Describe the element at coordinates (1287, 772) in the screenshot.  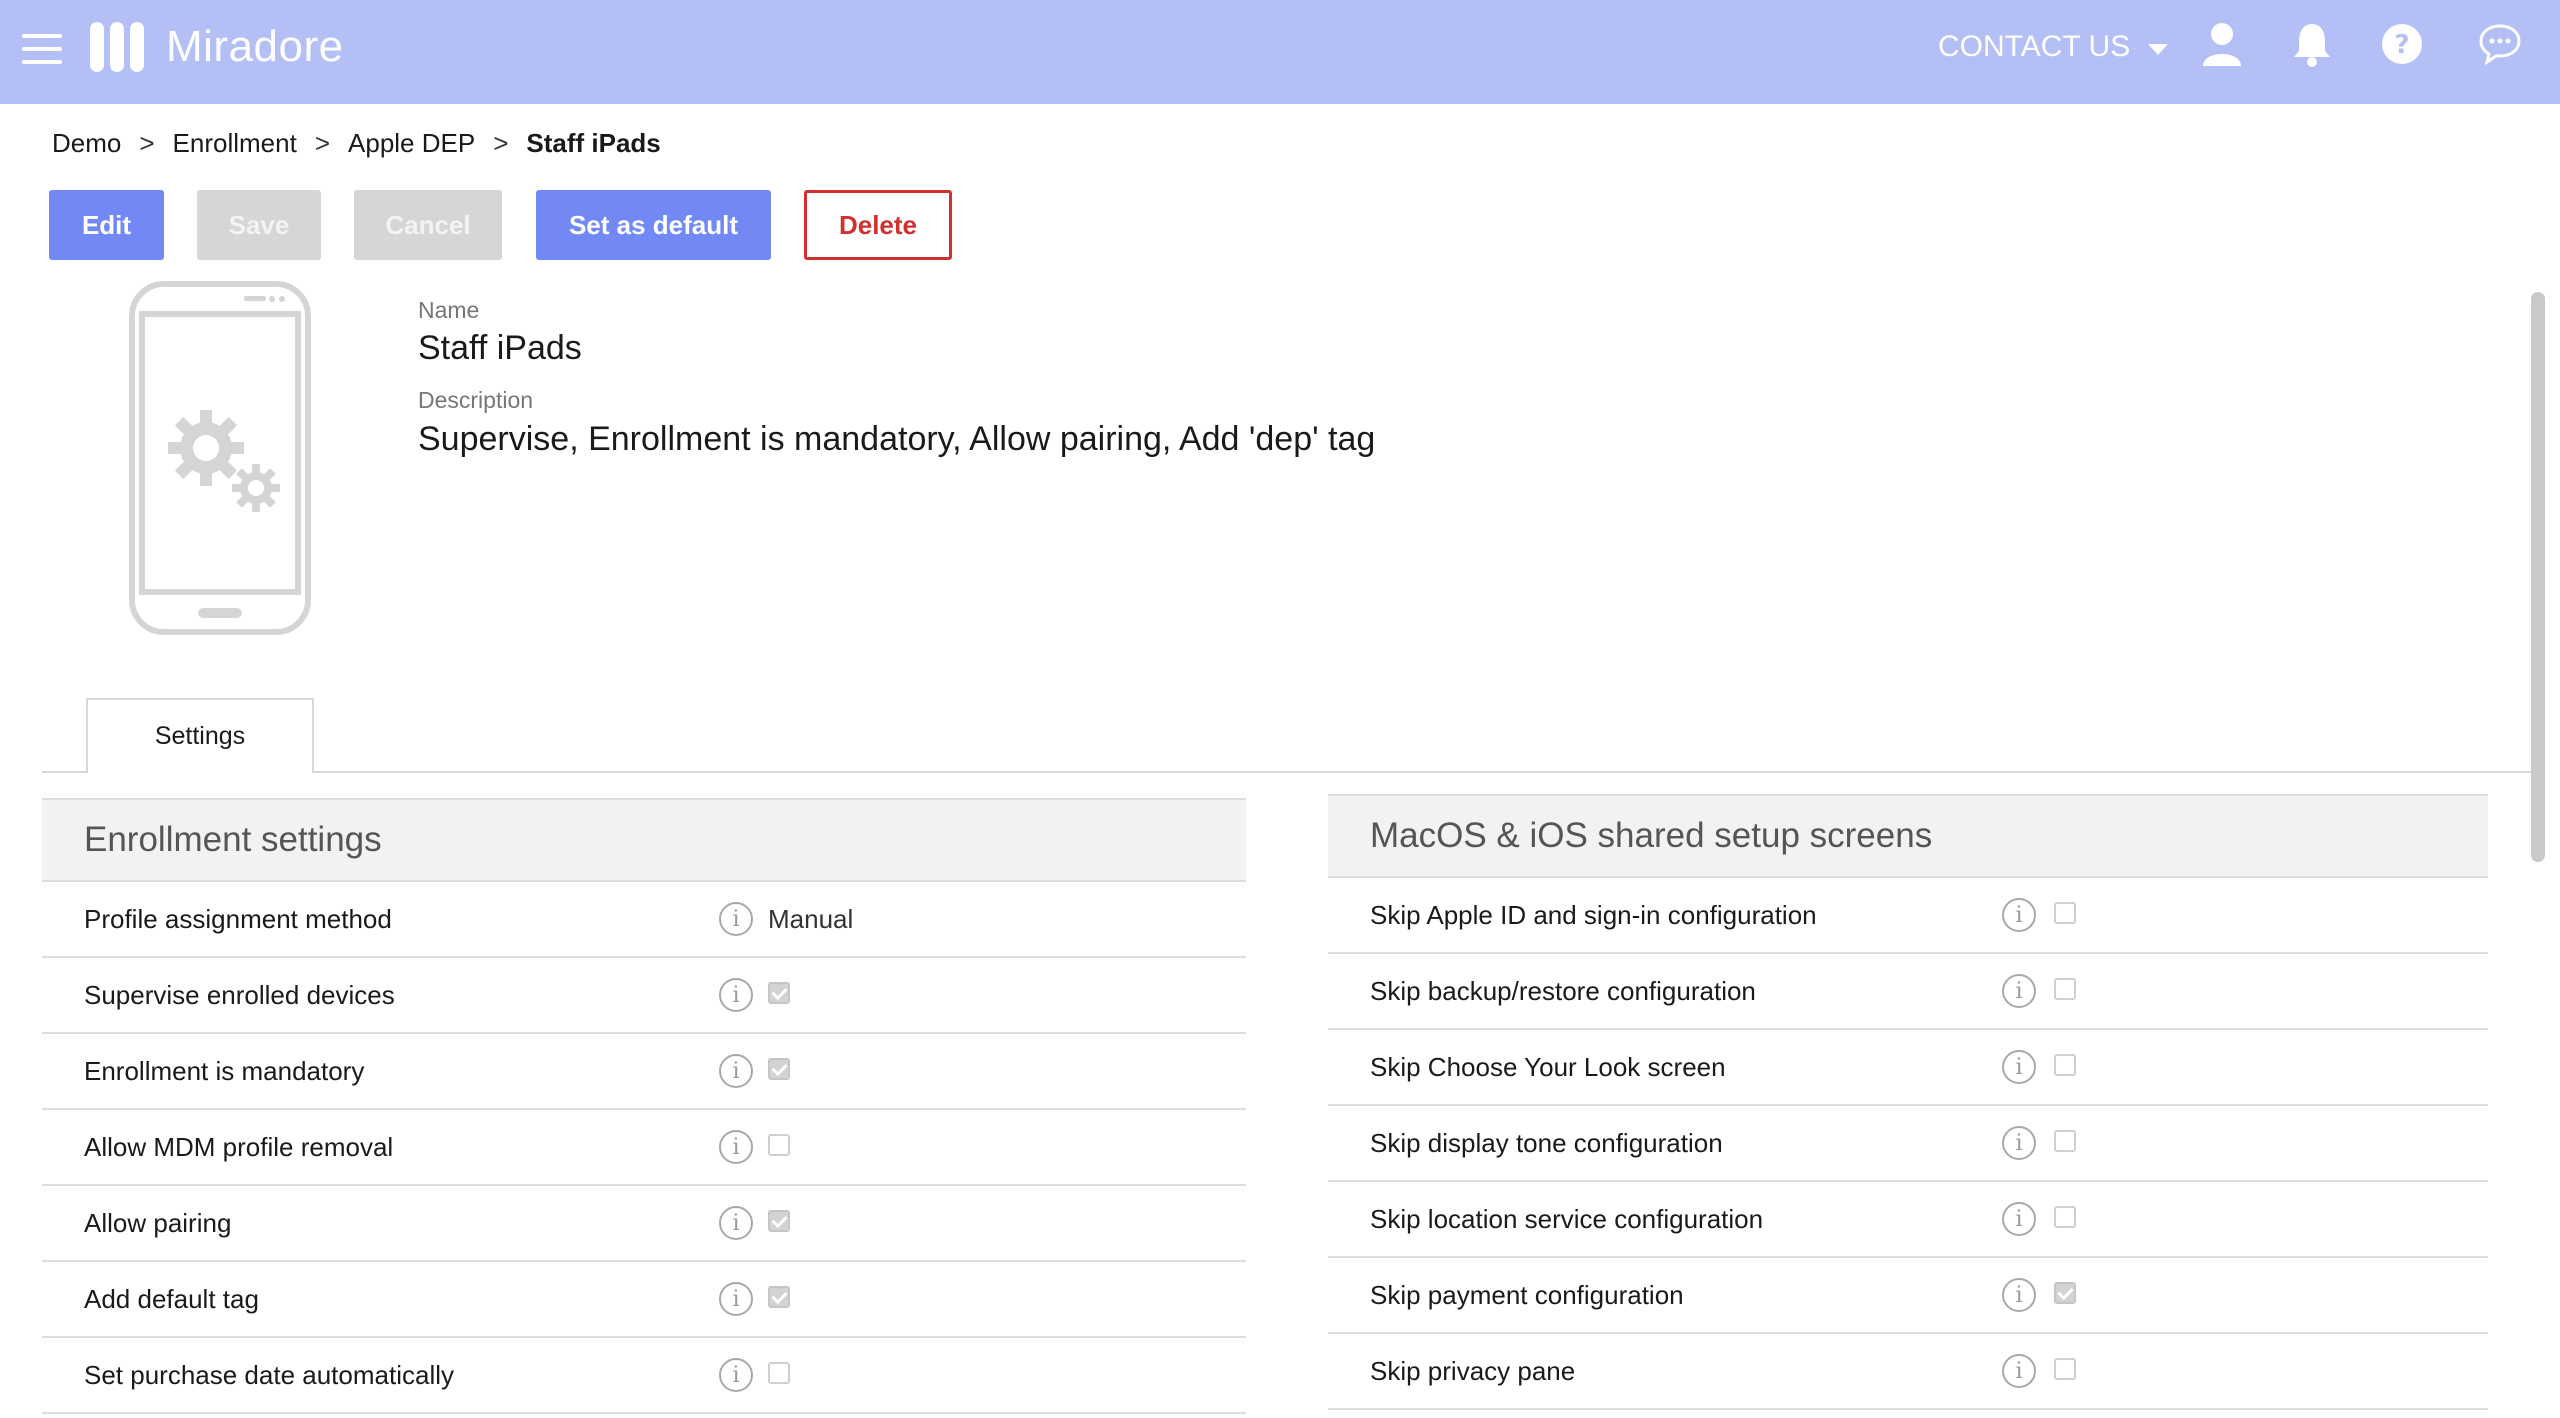
I see `tab-bar-divider` at that location.